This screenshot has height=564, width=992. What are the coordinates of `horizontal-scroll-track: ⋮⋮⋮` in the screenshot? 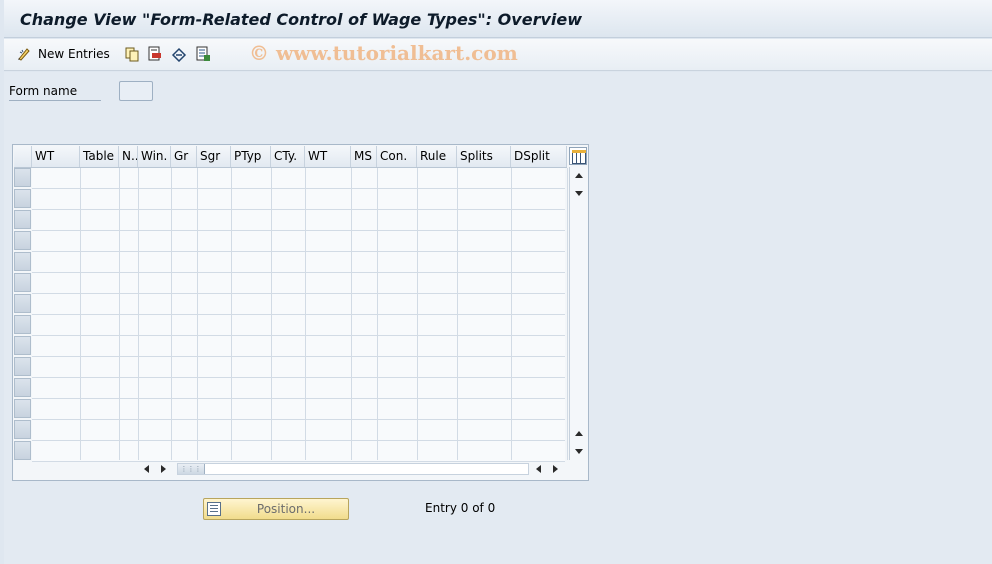 It's located at (353, 469).